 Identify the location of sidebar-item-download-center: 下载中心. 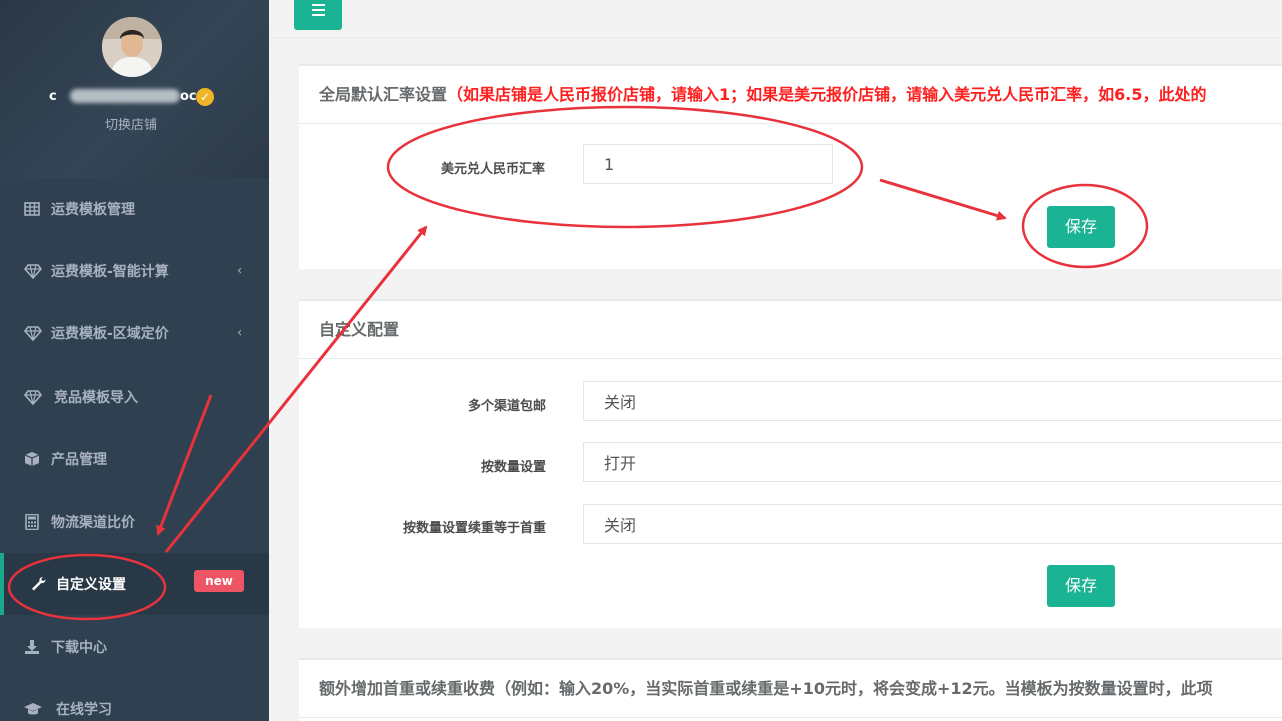
(134, 647).